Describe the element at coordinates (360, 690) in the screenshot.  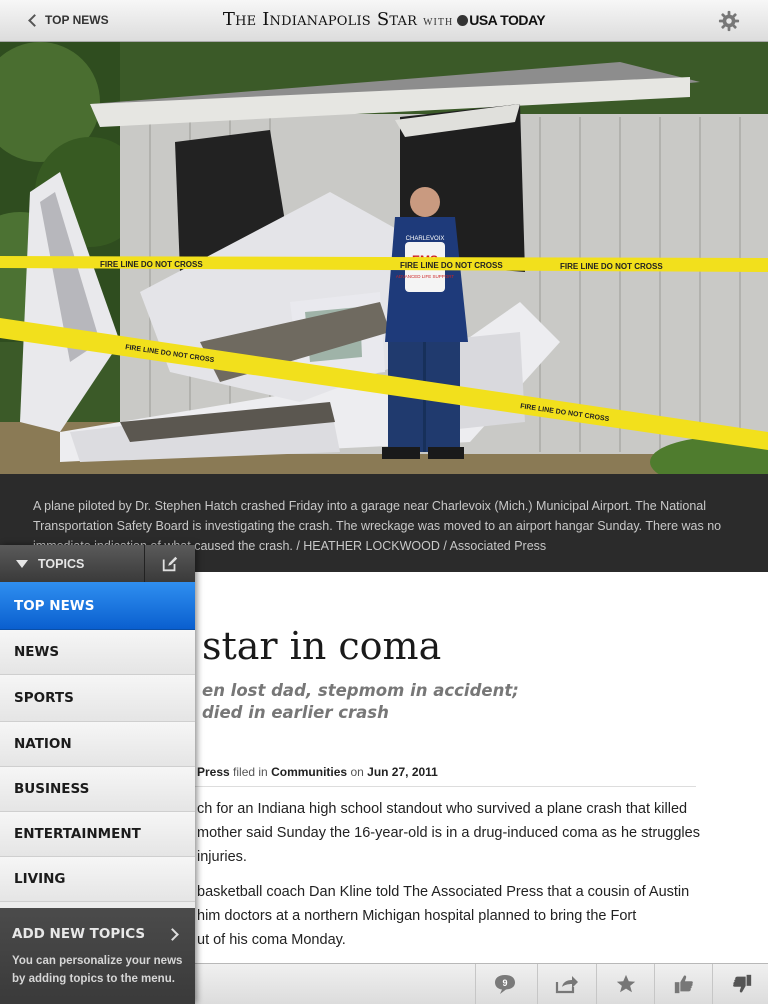
I see `subhead-line-1: en lost dad, stepmom in accident;` at that location.